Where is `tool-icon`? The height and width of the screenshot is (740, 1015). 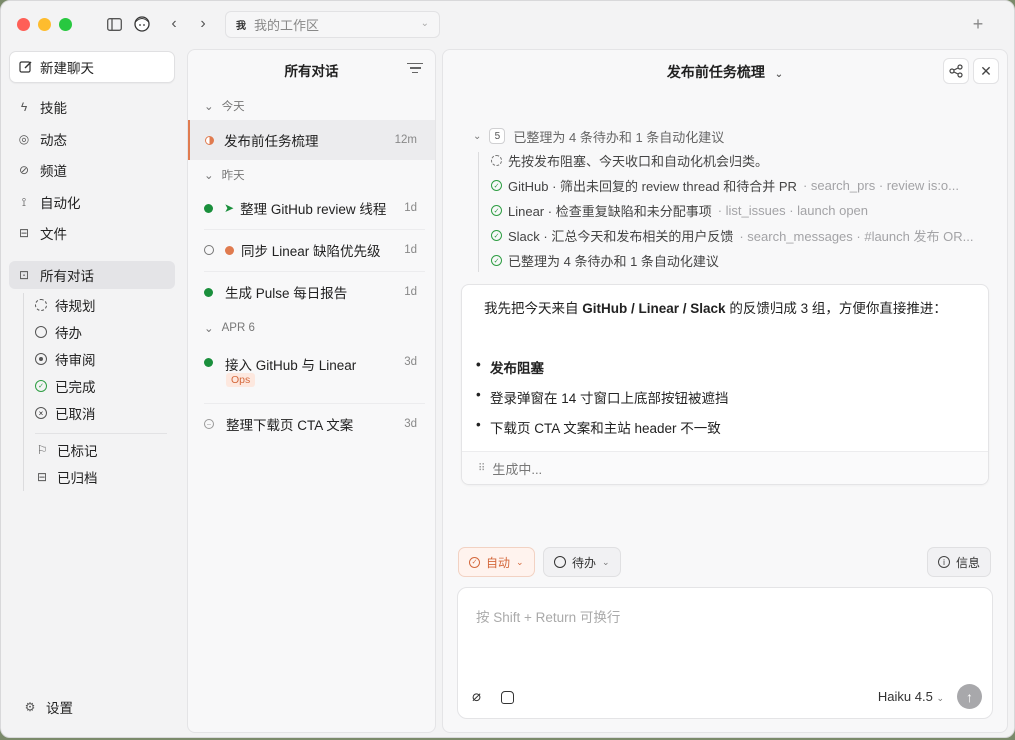 tool-icon is located at coordinates (507, 697).